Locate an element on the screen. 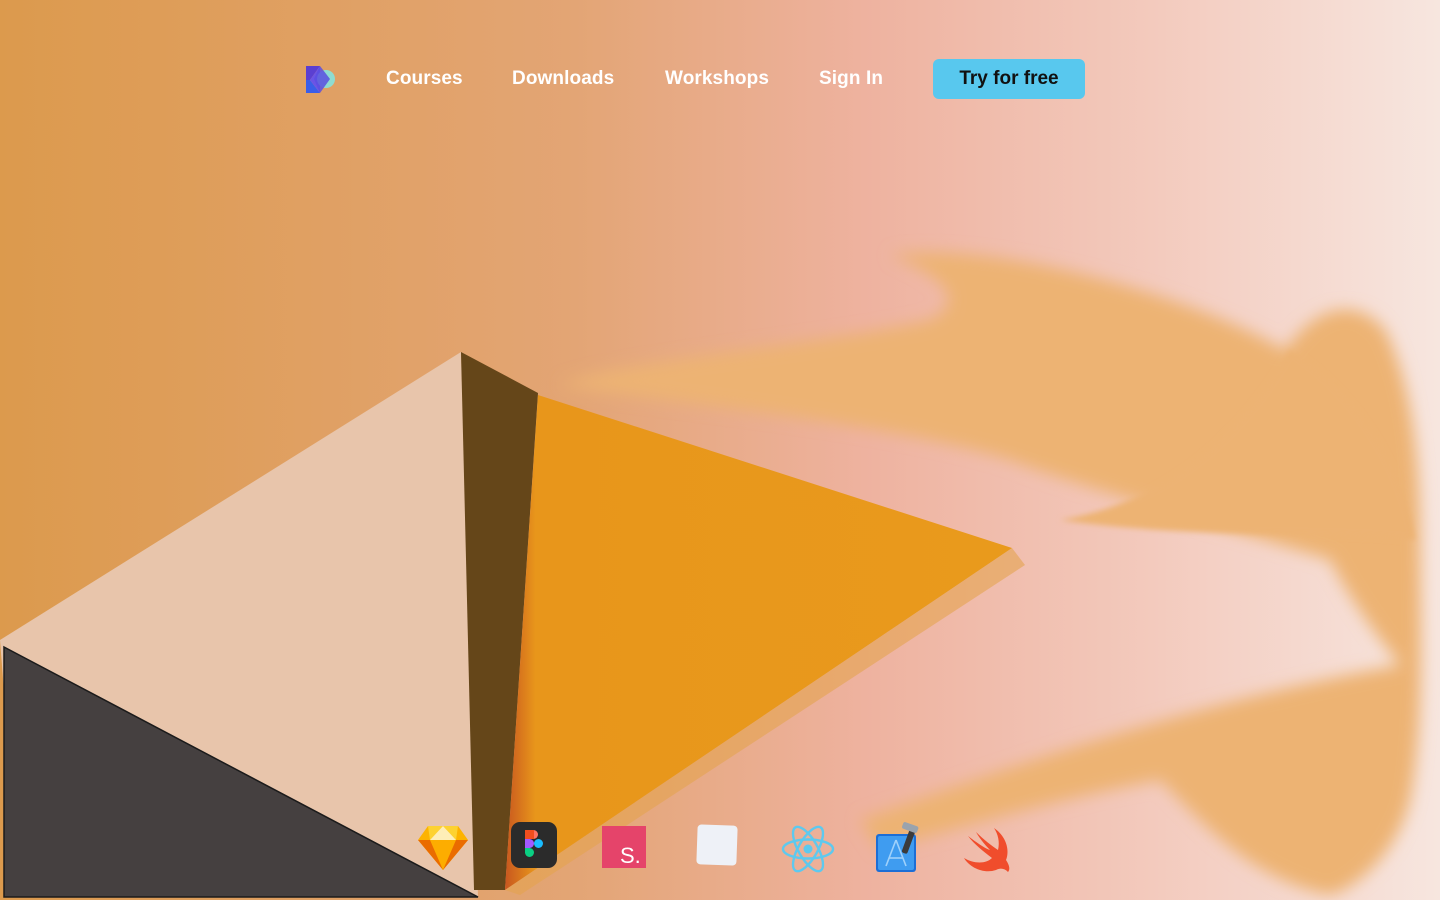 This screenshot has width=1440, height=900. react-icon is located at coordinates (807, 848).